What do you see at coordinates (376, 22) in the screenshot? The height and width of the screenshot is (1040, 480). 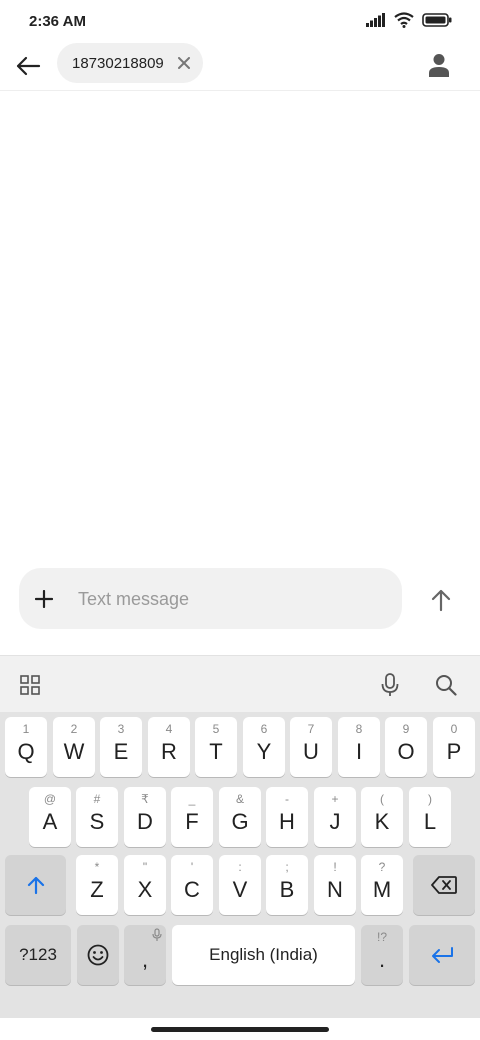 I see `signal-icon` at bounding box center [376, 22].